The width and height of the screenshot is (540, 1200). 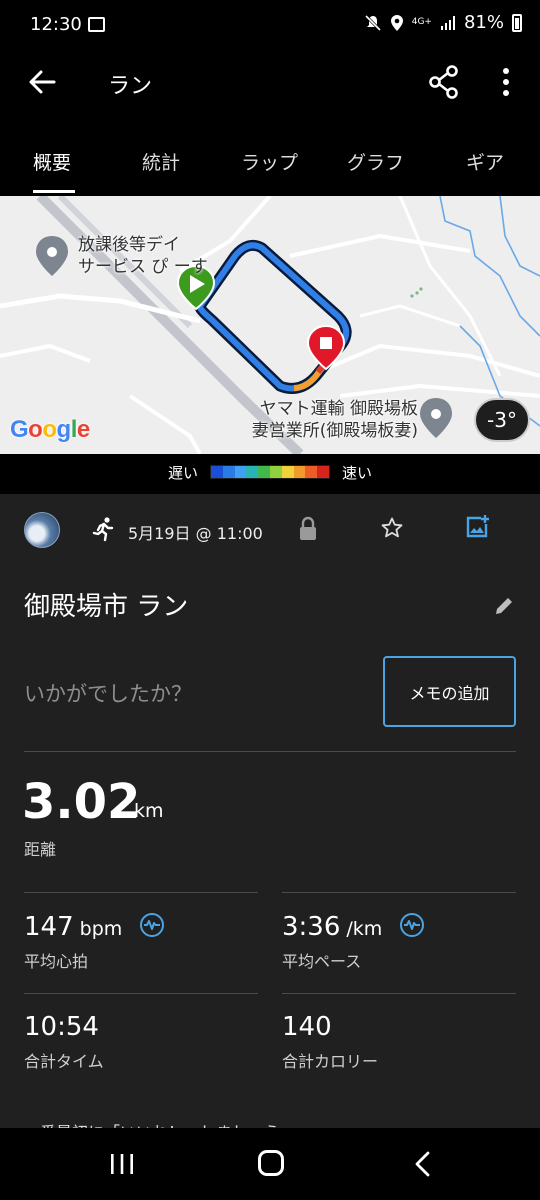 I want to click on speed-color-scale, so click(x=270, y=472).